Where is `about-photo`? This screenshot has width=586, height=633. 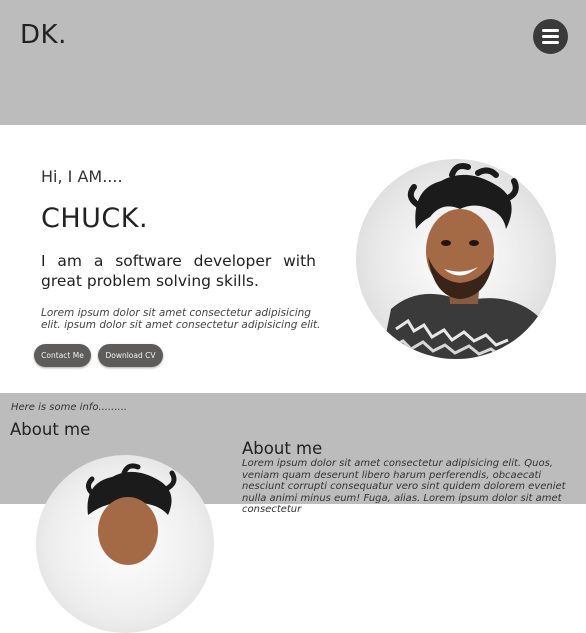 about-photo is located at coordinates (125, 544).